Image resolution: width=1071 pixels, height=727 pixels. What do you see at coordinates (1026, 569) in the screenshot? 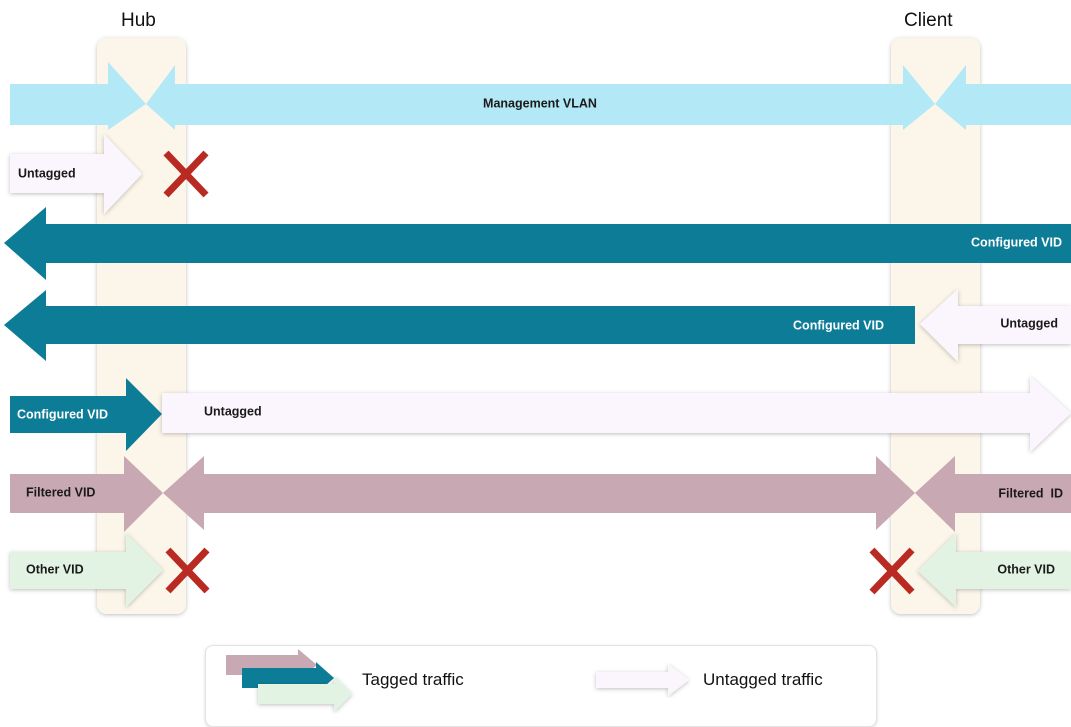
I see `other-vid-right-label: Other VID` at bounding box center [1026, 569].